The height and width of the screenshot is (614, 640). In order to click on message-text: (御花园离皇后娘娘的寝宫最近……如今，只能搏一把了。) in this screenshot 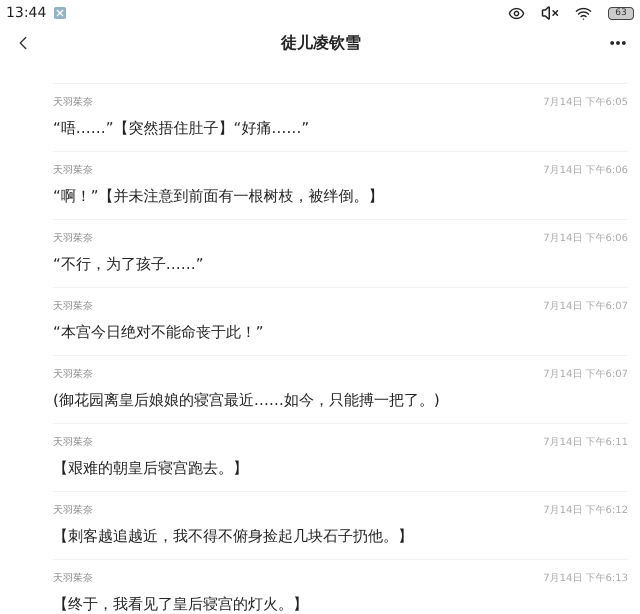, I will do `click(247, 400)`.